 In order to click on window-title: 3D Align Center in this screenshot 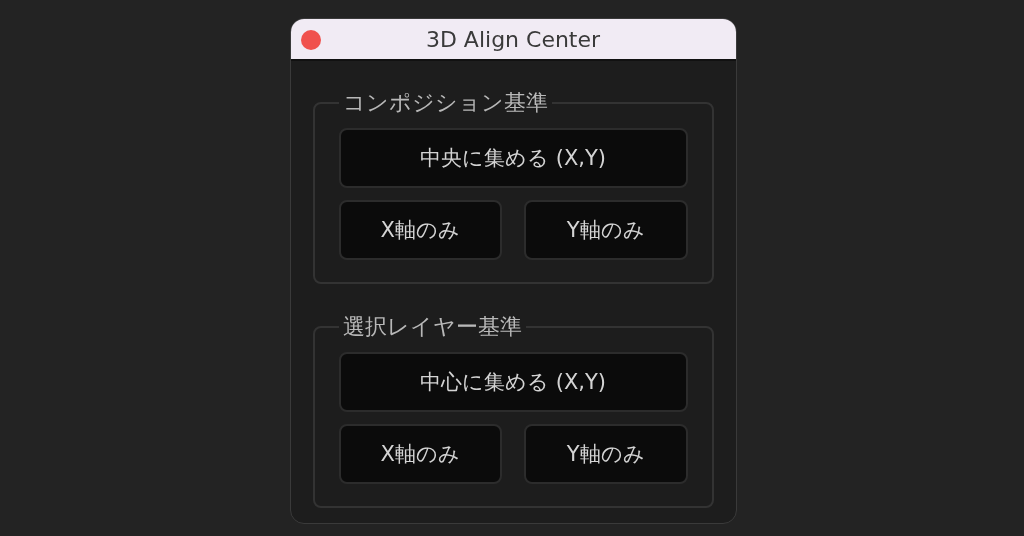, I will do `click(513, 39)`.